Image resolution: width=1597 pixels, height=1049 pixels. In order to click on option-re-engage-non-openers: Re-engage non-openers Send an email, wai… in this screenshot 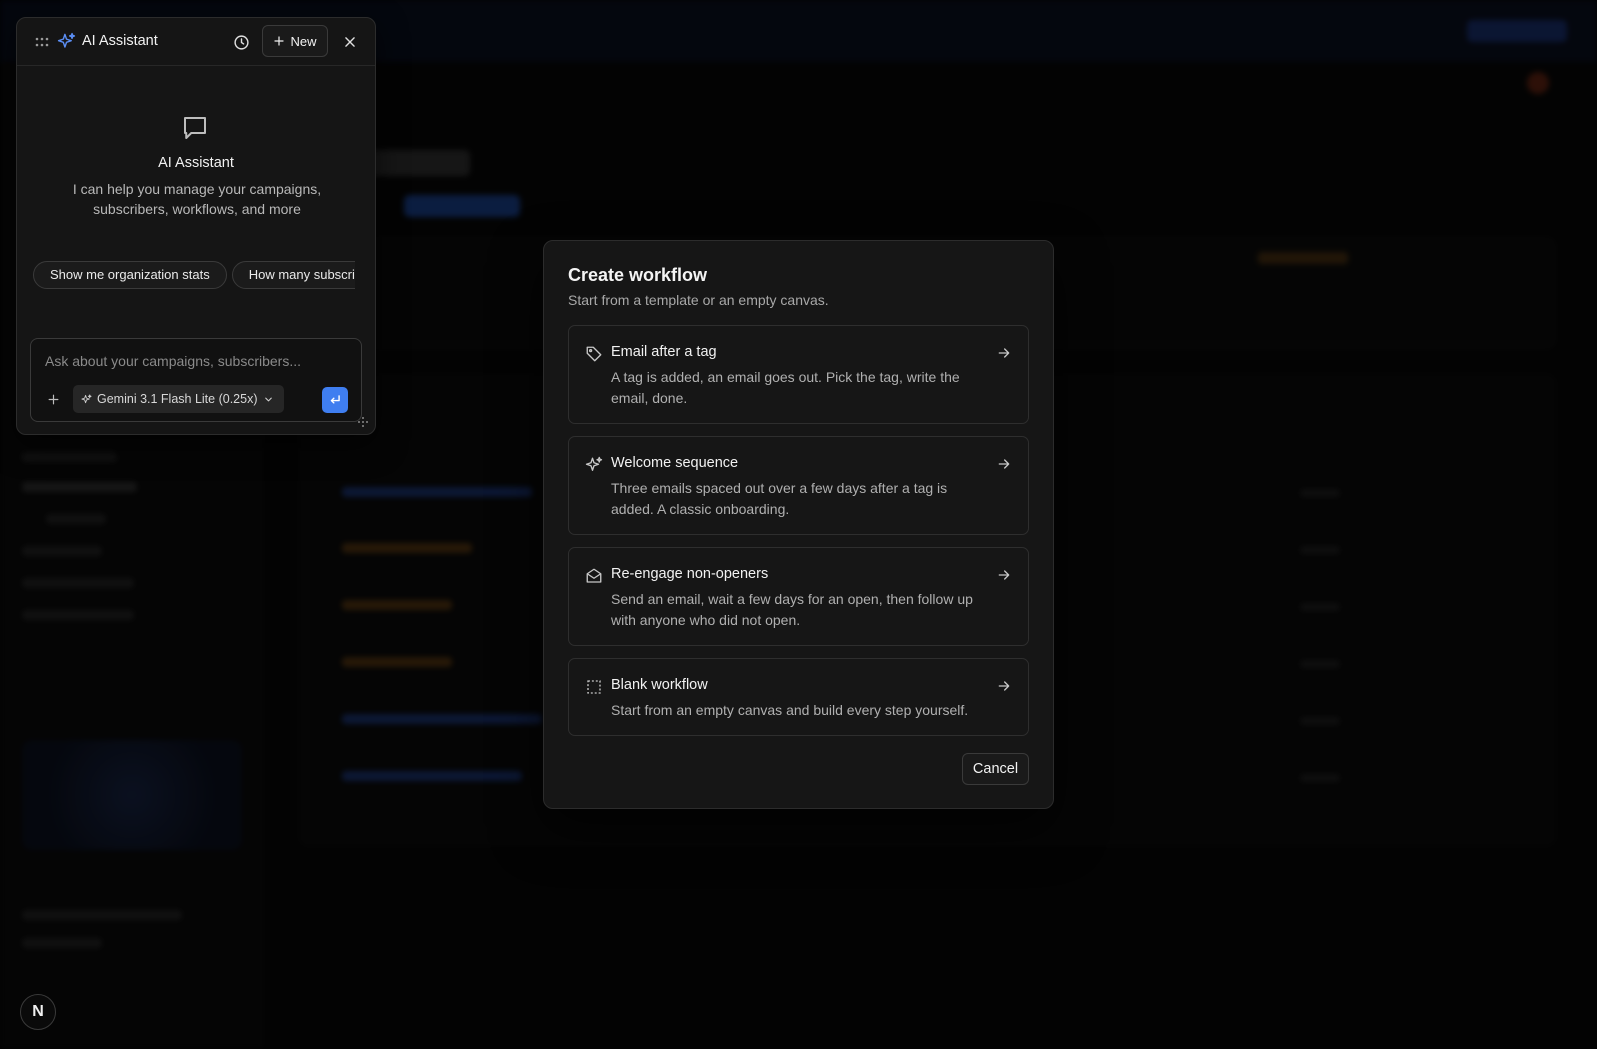, I will do `click(798, 596)`.